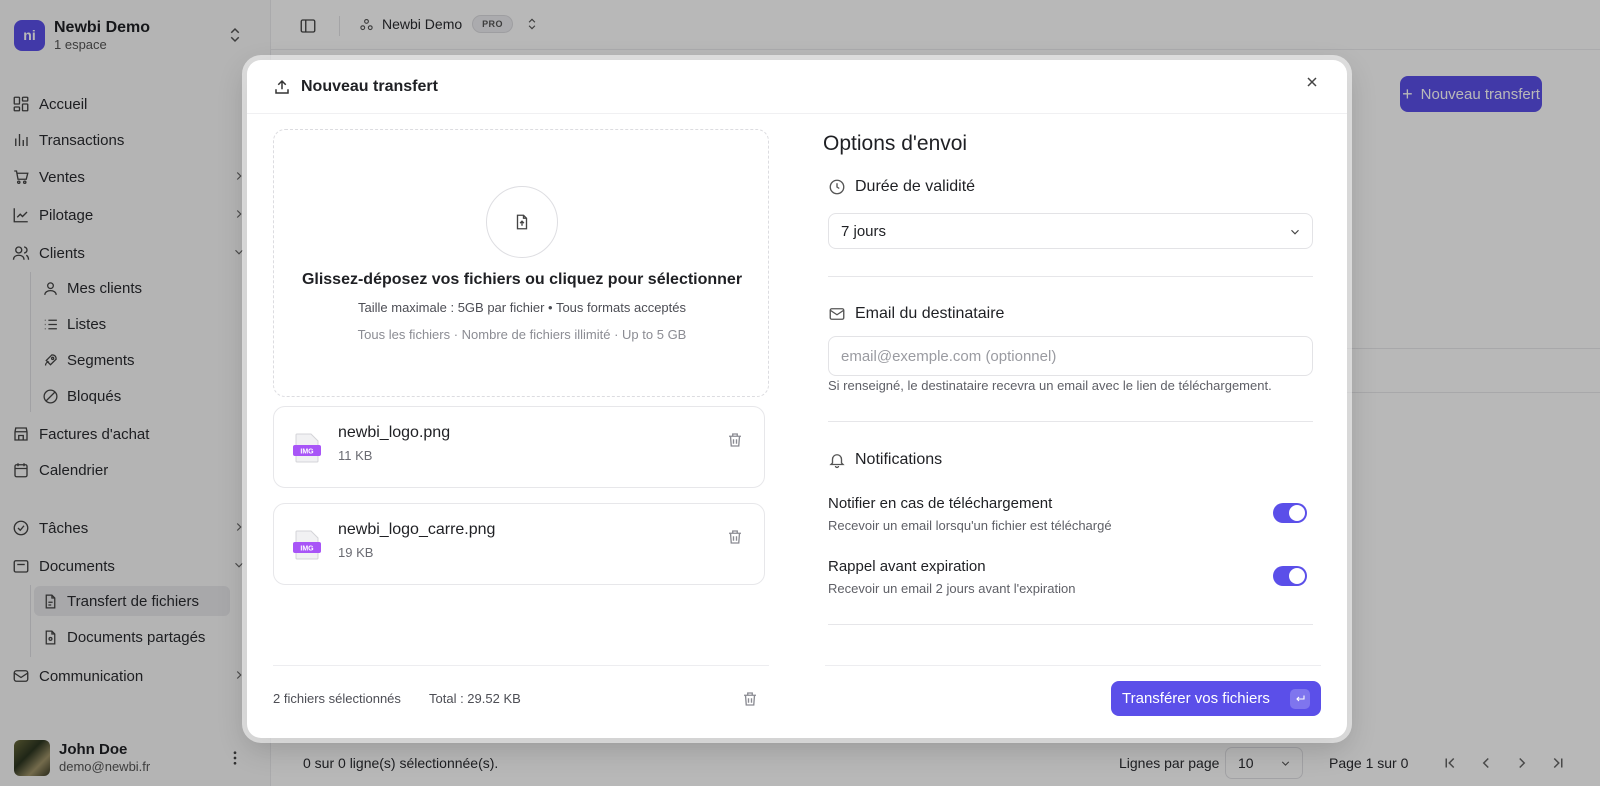 The height and width of the screenshot is (786, 1600). I want to click on notify-download-toggle, so click(1290, 513).